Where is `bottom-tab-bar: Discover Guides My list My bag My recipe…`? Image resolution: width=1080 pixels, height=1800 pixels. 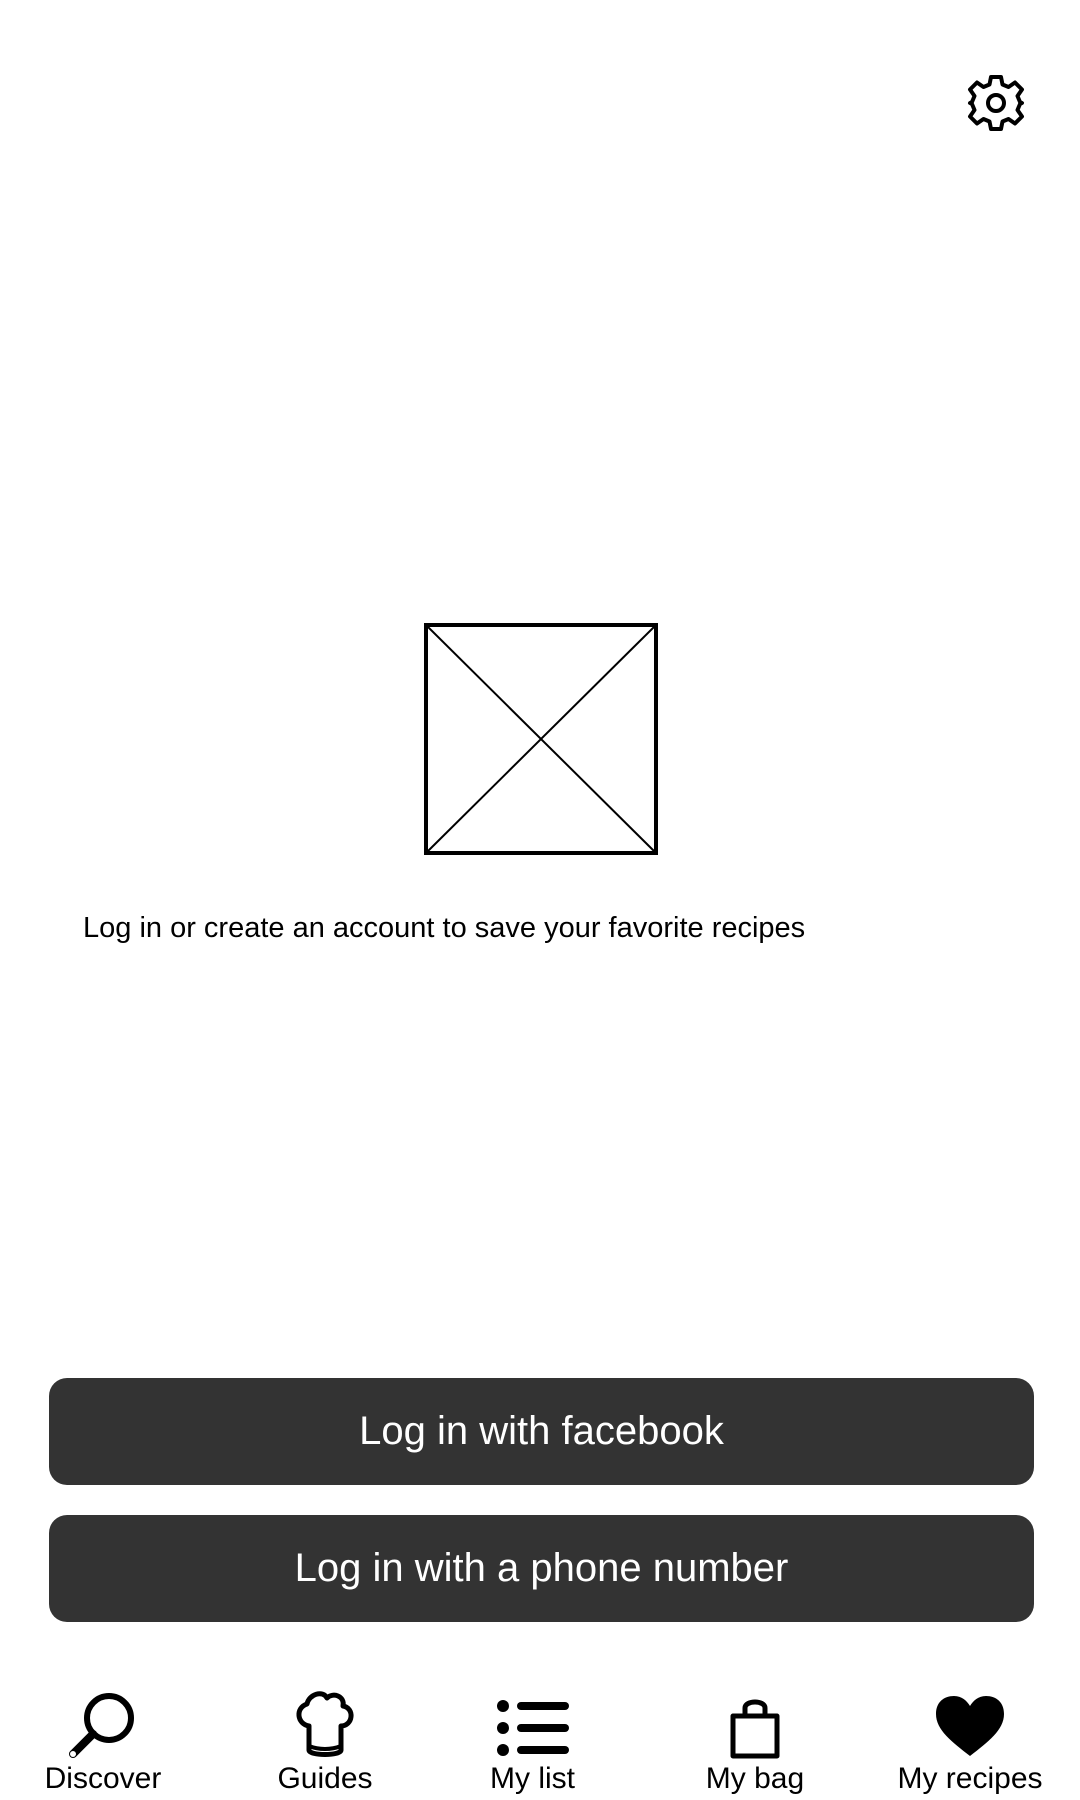
bottom-tab-bar: Discover Guides My list My bag My recipe… is located at coordinates (540, 1740).